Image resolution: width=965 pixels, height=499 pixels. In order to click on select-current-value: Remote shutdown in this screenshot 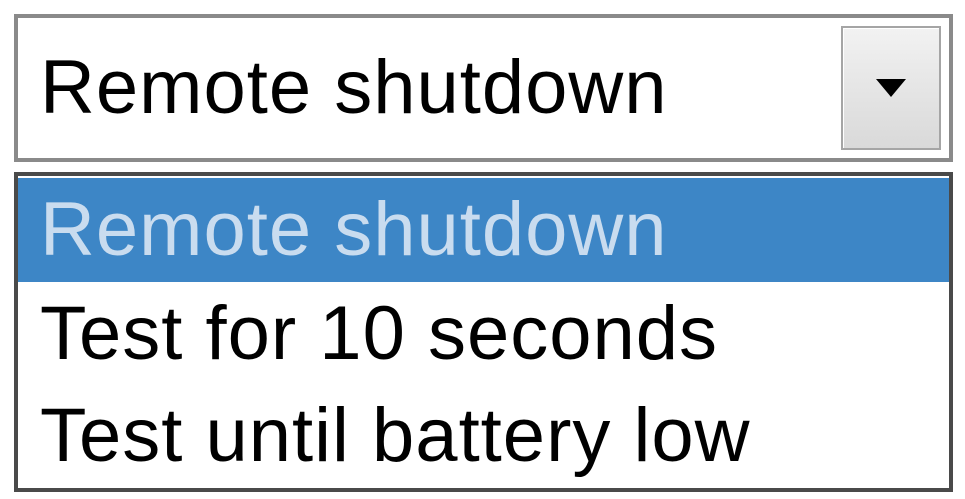, I will do `click(354, 87)`.